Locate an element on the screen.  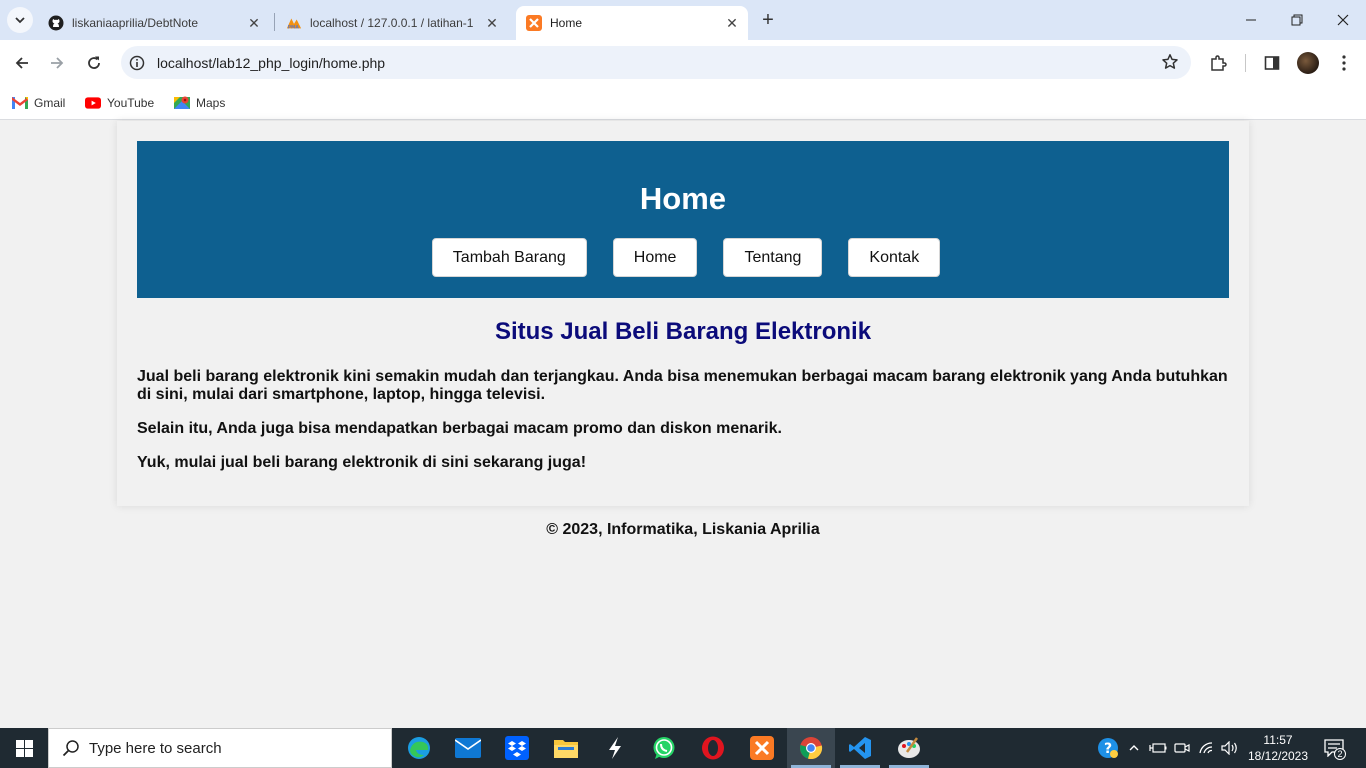
window-close-button is located at coordinates (1343, 20).